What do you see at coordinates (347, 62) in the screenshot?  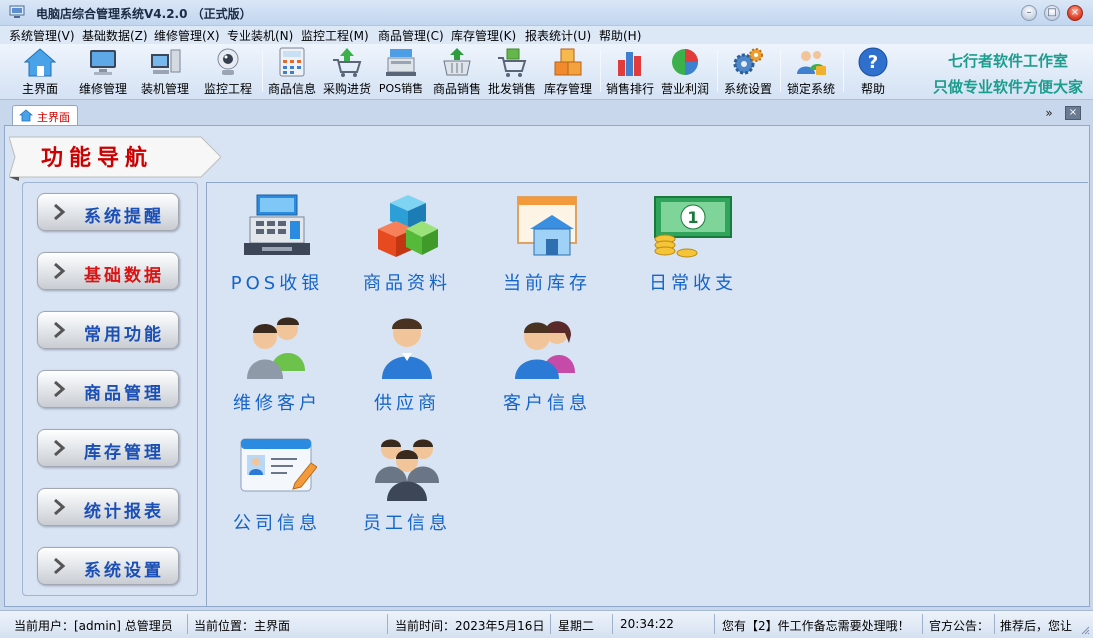 I see `cart-in-icon` at bounding box center [347, 62].